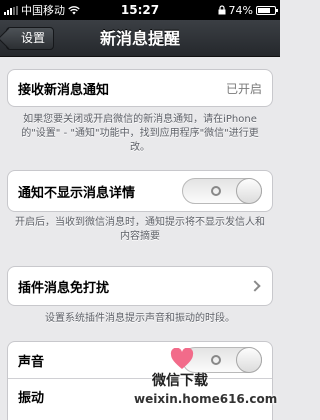 The image size is (320, 420). I want to click on plugin-dnd-label: 插件消息免打扰, so click(64, 288).